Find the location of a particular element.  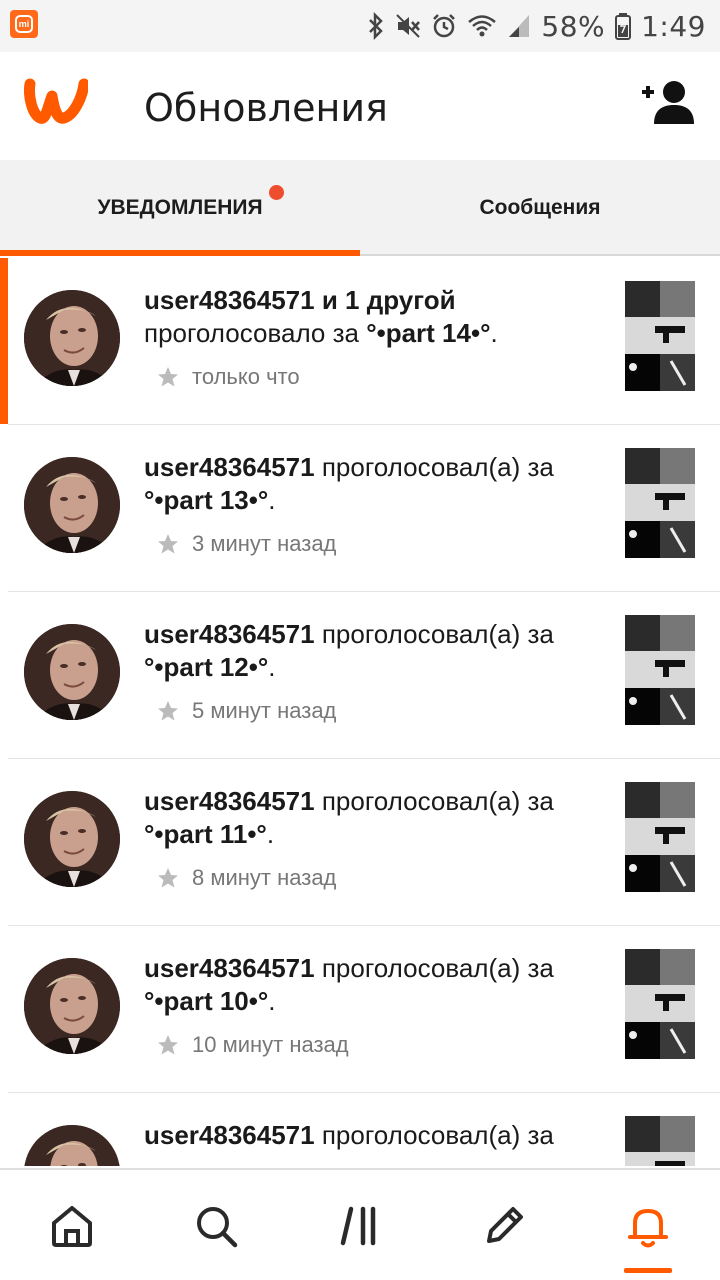

notification-meta: 8 минут назад is located at coordinates (246, 878).